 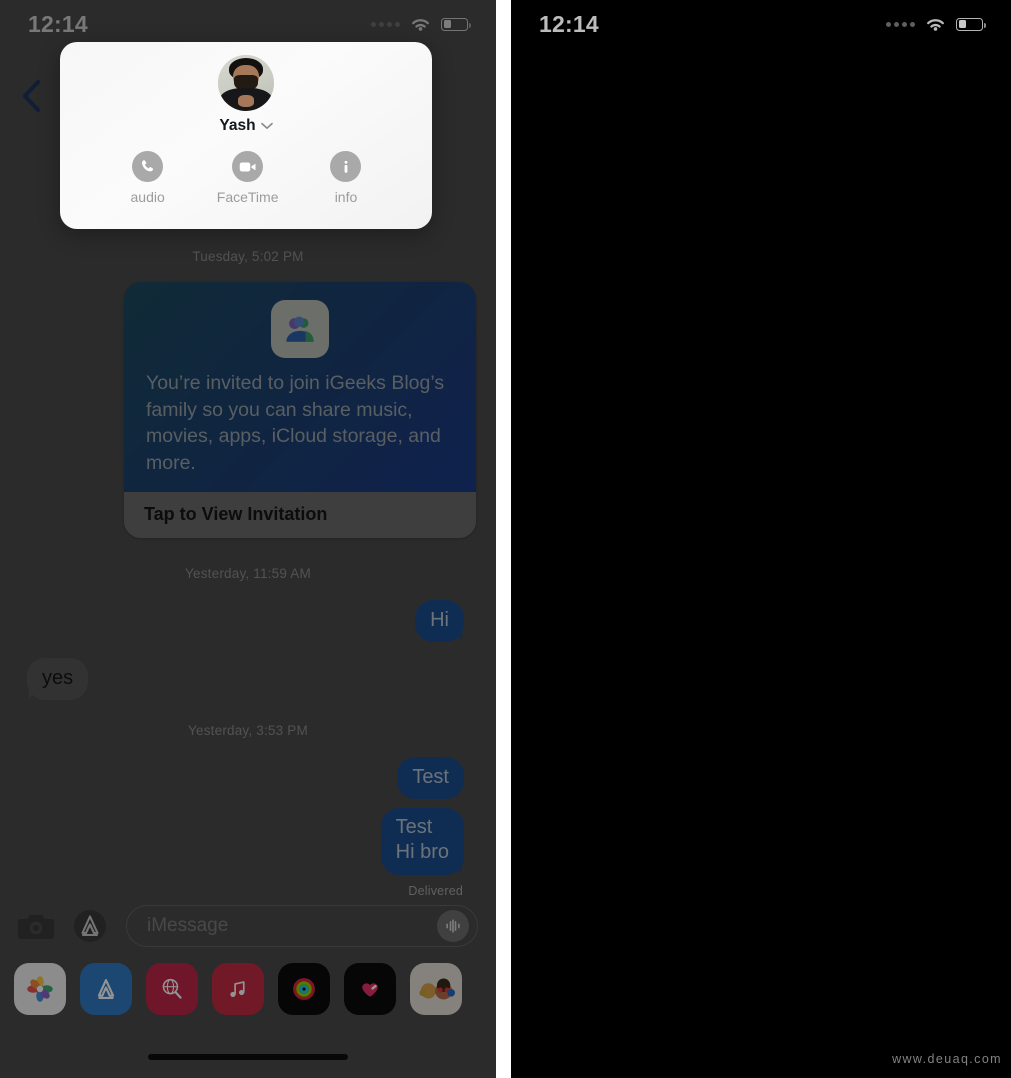 What do you see at coordinates (266, 126) in the screenshot?
I see `chevron-down-icon` at bounding box center [266, 126].